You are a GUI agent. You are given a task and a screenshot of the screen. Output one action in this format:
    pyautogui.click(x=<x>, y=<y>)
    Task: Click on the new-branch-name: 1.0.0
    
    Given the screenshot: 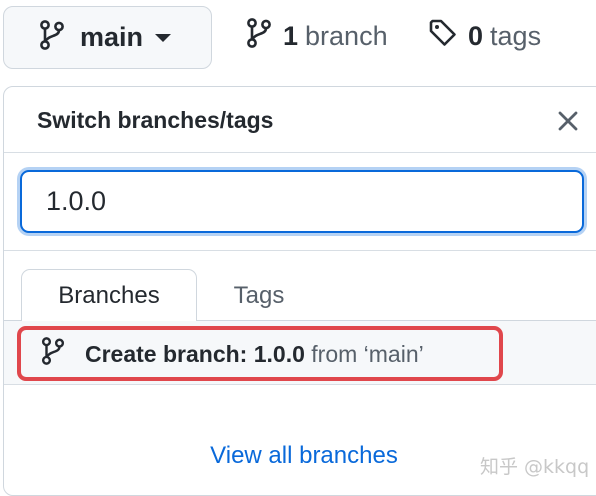 What is the action you would take?
    pyautogui.click(x=279, y=354)
    